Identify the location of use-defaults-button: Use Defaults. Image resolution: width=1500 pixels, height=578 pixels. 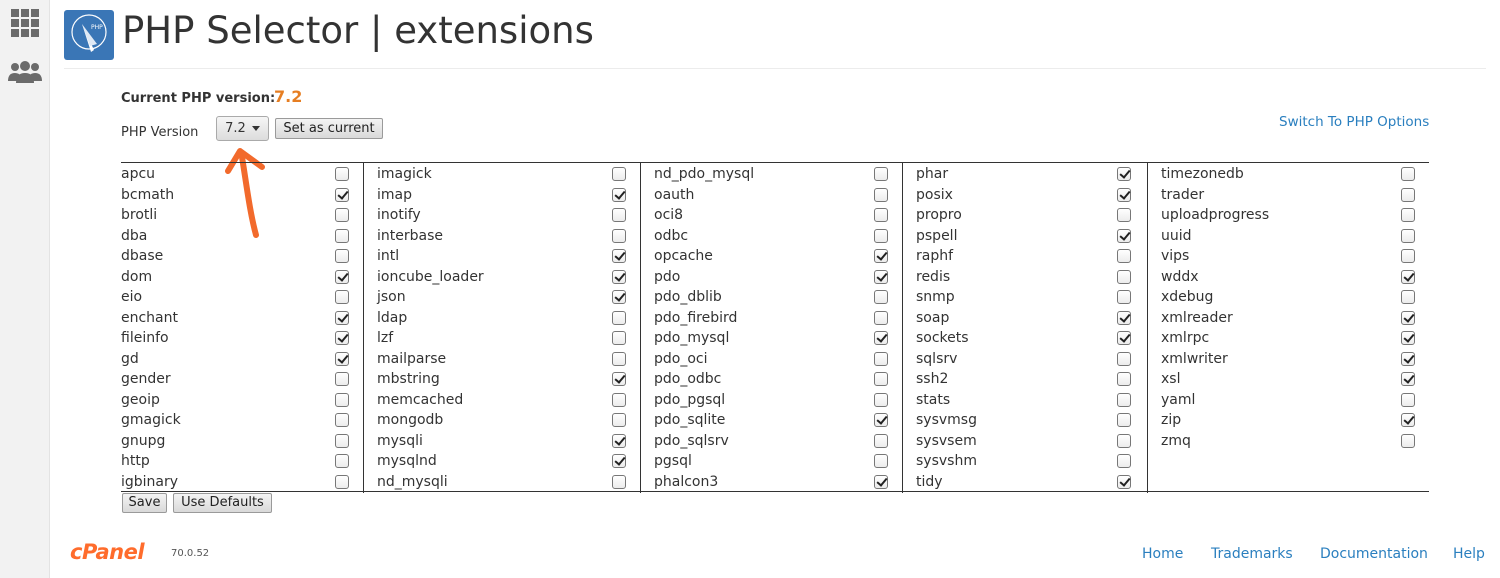
(222, 503).